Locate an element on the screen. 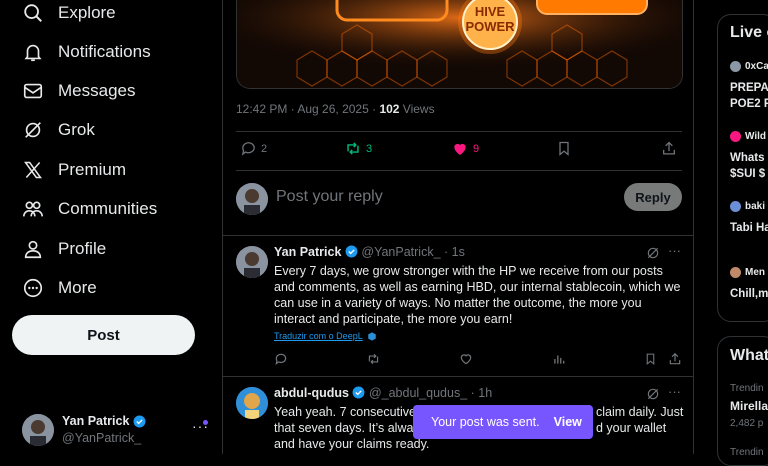 This screenshot has height=466, width=768. nav-communities: Communities is located at coordinates (88, 209).